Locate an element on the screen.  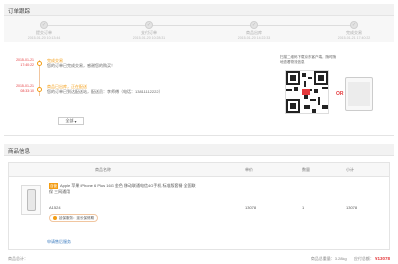
summary-label: 商品总计： is located at coordinates (18, 258).